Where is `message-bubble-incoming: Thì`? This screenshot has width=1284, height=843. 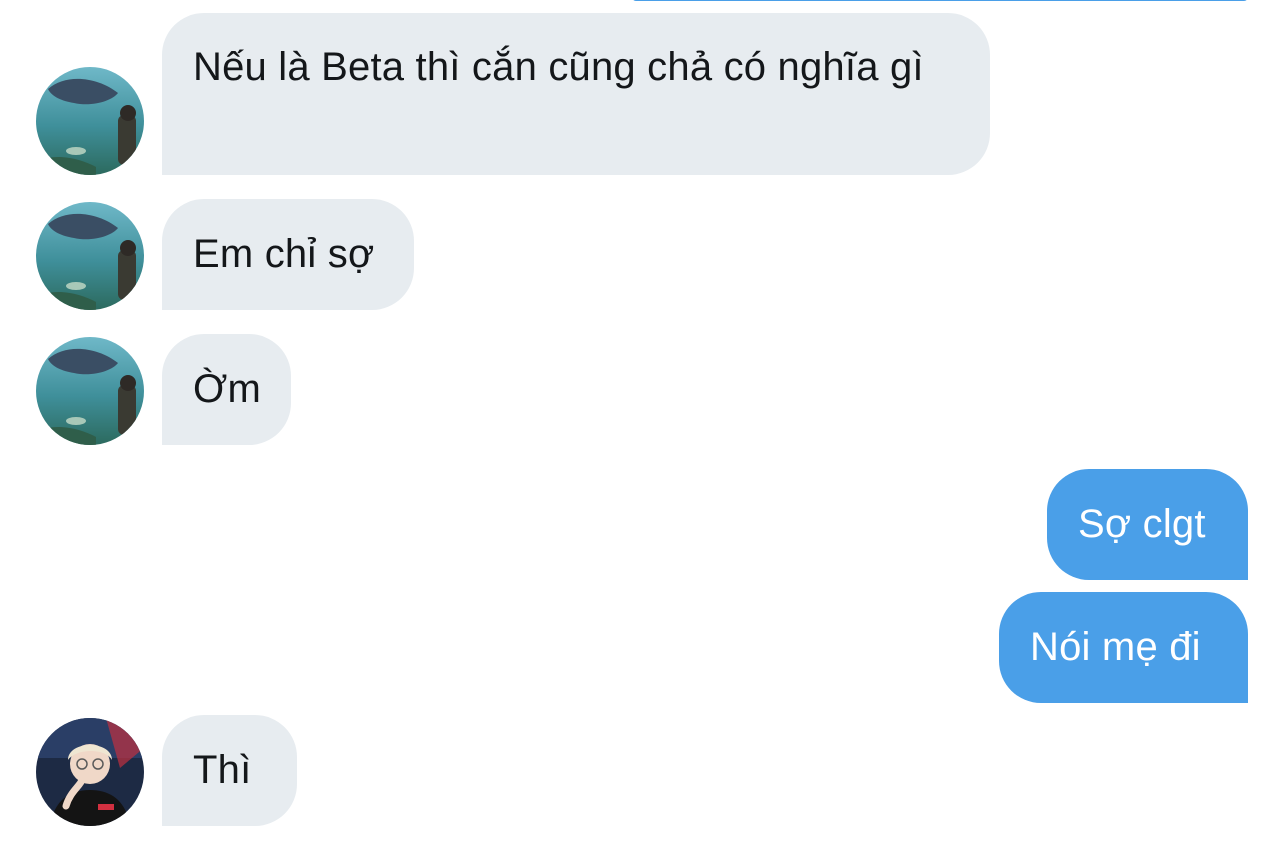 message-bubble-incoming: Thì is located at coordinates (229, 770).